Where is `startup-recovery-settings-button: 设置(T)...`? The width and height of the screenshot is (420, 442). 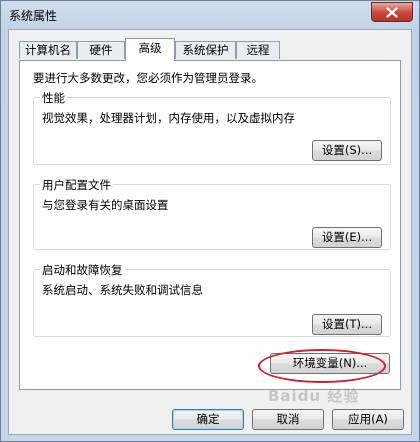 startup-recovery-settings-button: 设置(T)... is located at coordinates (347, 324).